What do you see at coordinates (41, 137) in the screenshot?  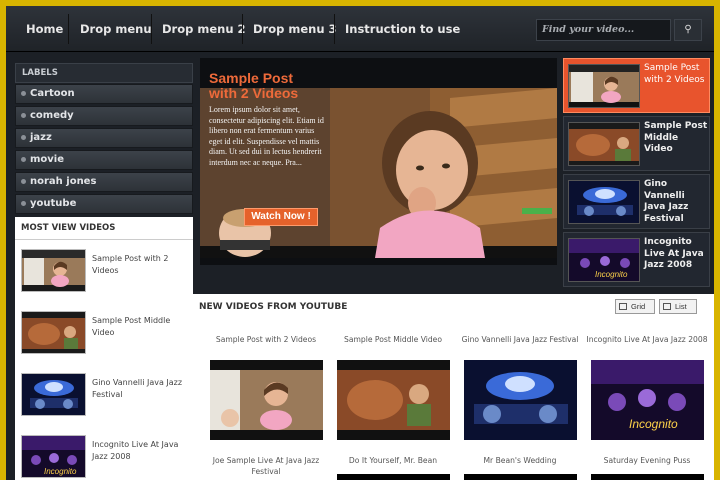 I see `label-text: jazz` at bounding box center [41, 137].